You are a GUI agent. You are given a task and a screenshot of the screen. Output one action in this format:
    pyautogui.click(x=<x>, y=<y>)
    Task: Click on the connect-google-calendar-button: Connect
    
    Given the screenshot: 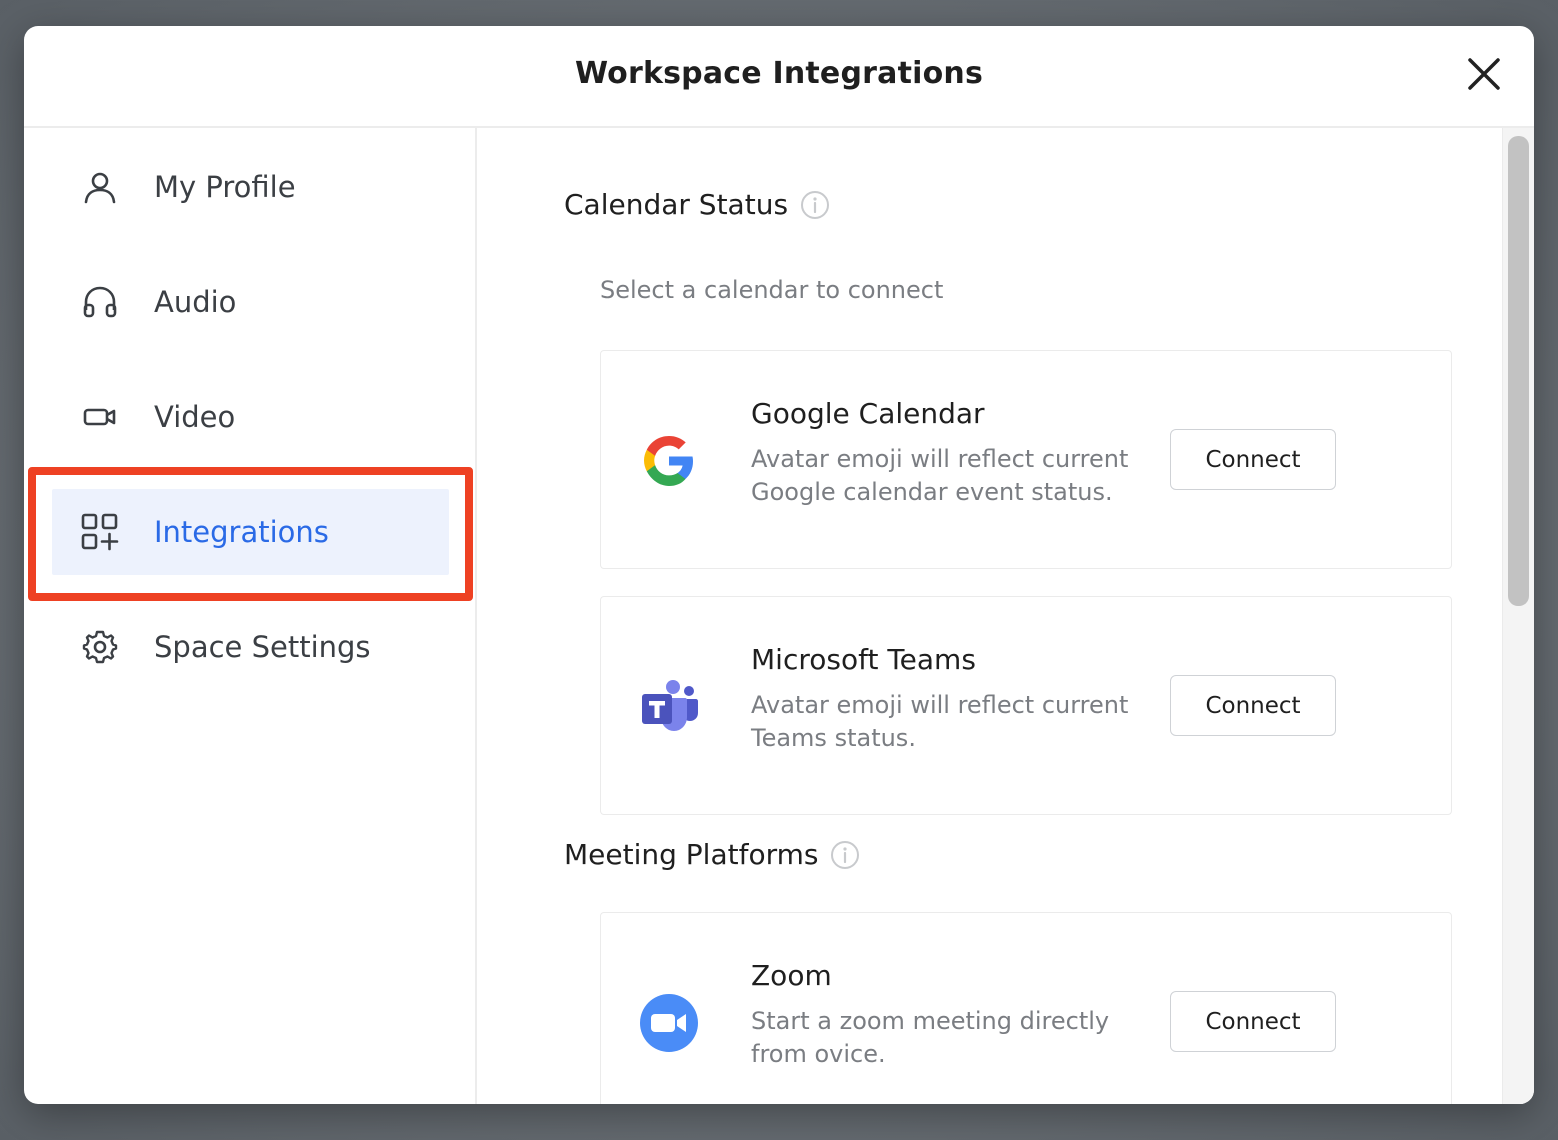 What is the action you would take?
    pyautogui.click(x=1253, y=459)
    